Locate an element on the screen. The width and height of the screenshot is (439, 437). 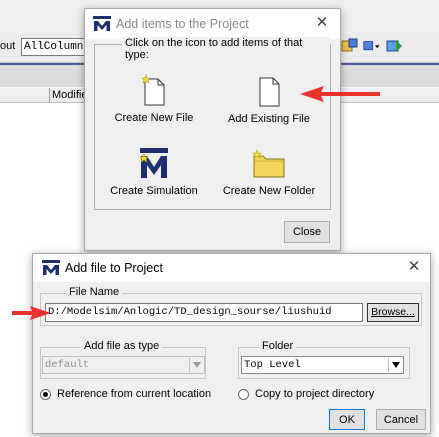
column-separator is located at coordinates (49, 95).